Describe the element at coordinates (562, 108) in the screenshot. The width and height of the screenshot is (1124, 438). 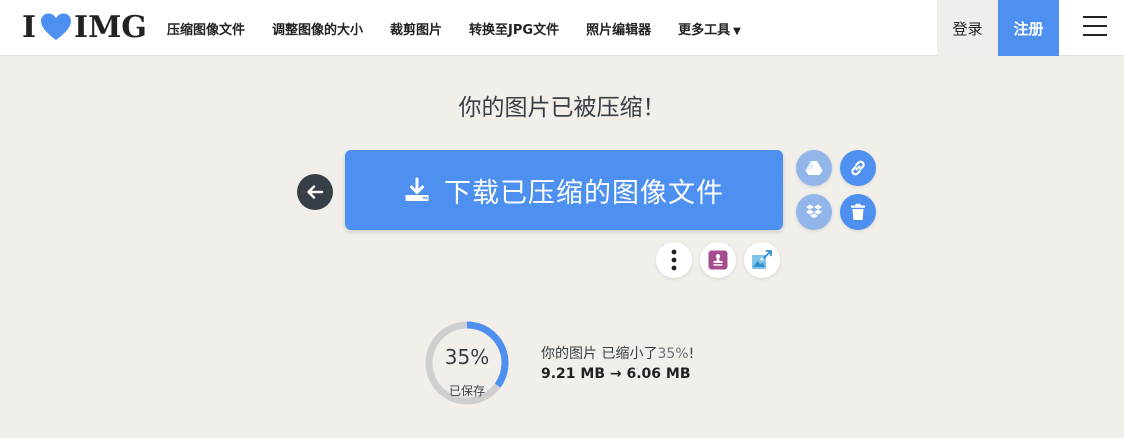
I see `page-title: 你的图片已被压缩！` at that location.